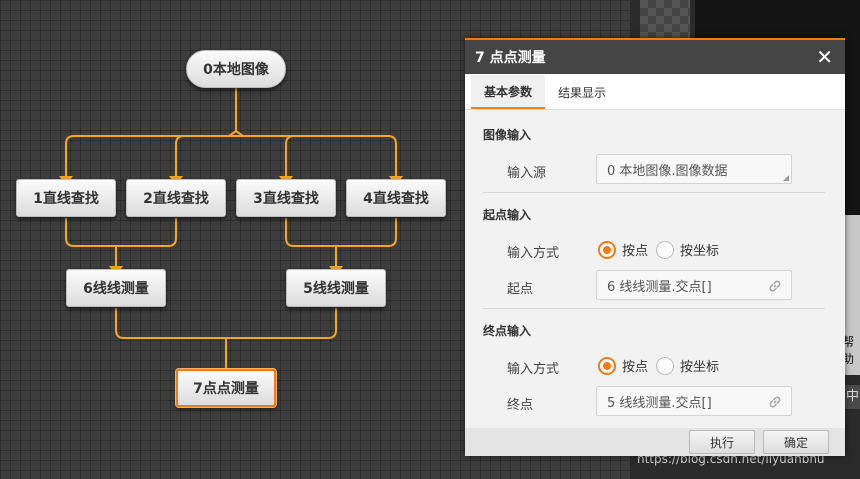 This screenshot has height=479, width=860. What do you see at coordinates (226, 388) in the screenshot?
I see `node-7-point-point-measure: 7点点测量` at bounding box center [226, 388].